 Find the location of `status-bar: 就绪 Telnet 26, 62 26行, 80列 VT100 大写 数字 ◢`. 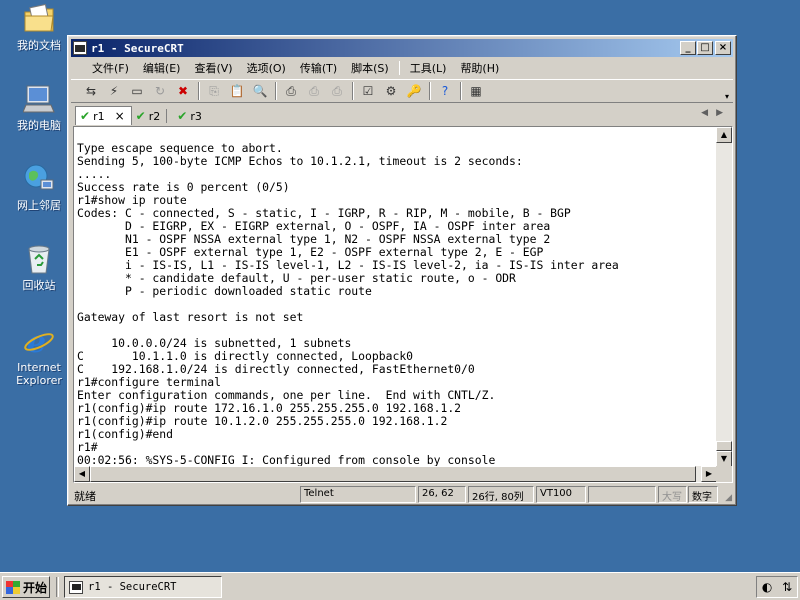

status-bar: 就绪 Telnet 26, 62 26行, 80列 VT100 大写 数字 ◢ is located at coordinates (402, 495).